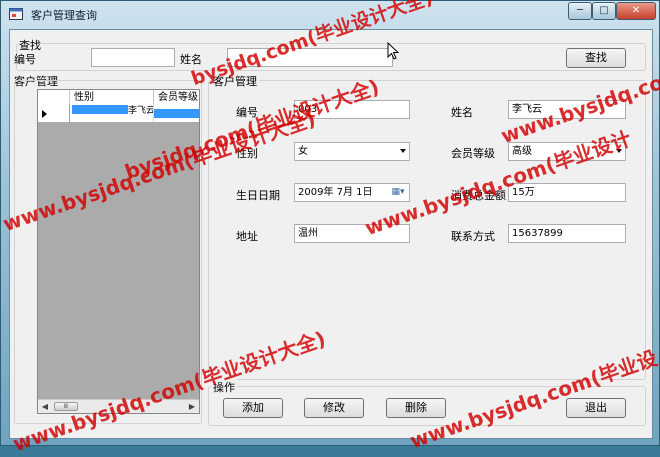 Image resolution: width=660 pixels, height=457 pixels. What do you see at coordinates (580, 11) in the screenshot?
I see `minimize-button: ─` at bounding box center [580, 11].